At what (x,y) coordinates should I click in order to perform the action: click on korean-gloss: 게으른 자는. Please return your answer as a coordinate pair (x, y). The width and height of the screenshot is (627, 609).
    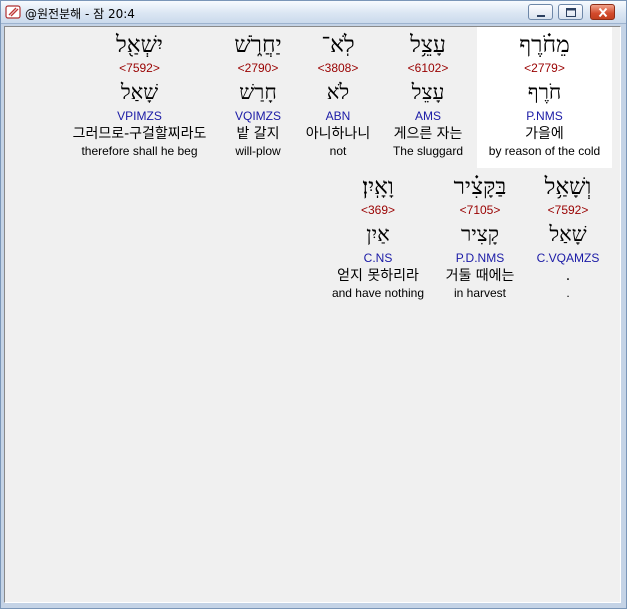
    Looking at the image, I should click on (428, 134).